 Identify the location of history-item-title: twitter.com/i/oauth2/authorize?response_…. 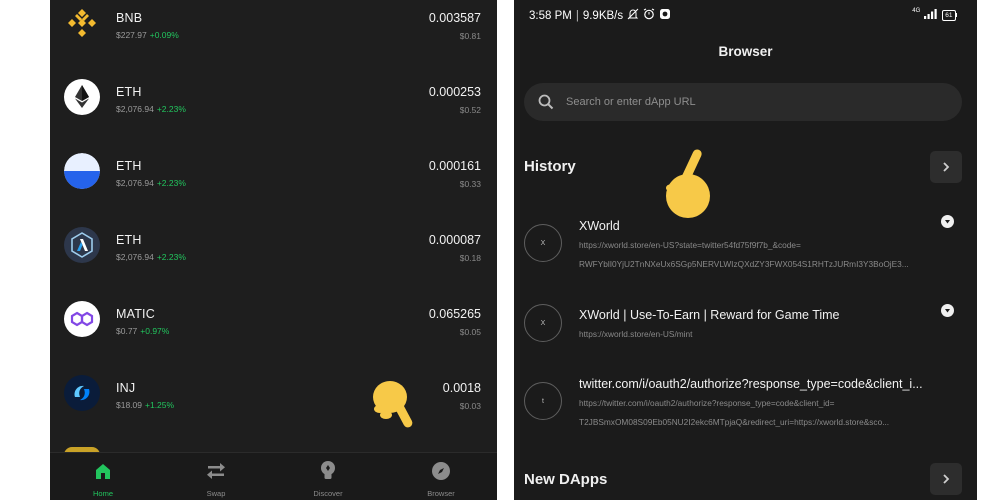
(751, 384).